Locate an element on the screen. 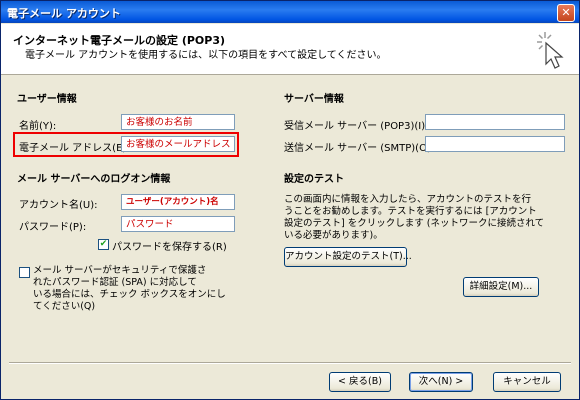 The width and height of the screenshot is (580, 400). password-field: パスワード is located at coordinates (178, 224).